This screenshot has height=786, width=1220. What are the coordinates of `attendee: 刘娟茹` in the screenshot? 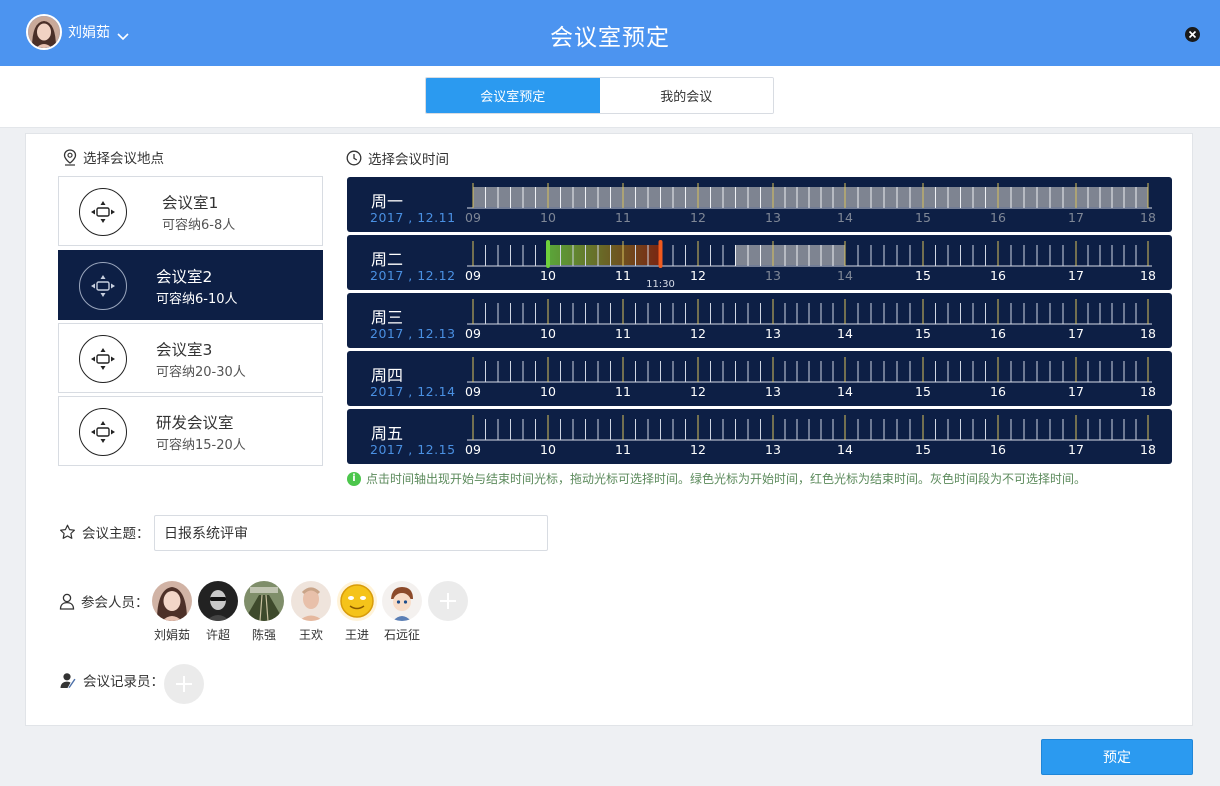 It's located at (172, 612).